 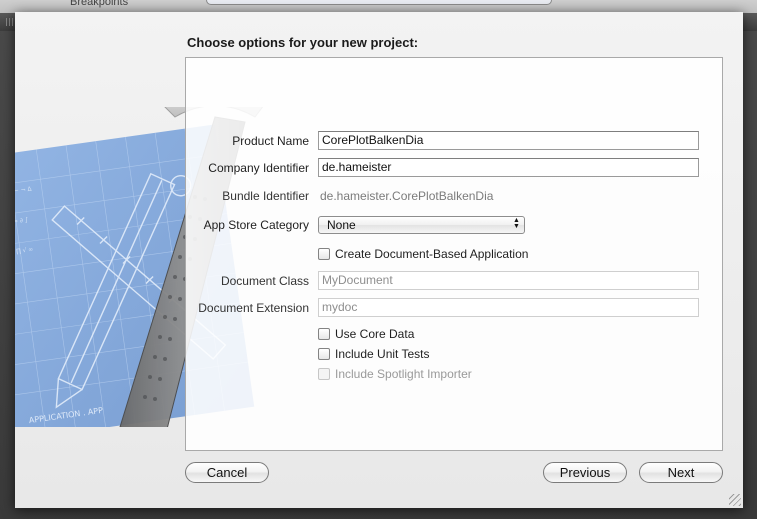 I want to click on document-class-field: MyDocument, so click(x=508, y=280).